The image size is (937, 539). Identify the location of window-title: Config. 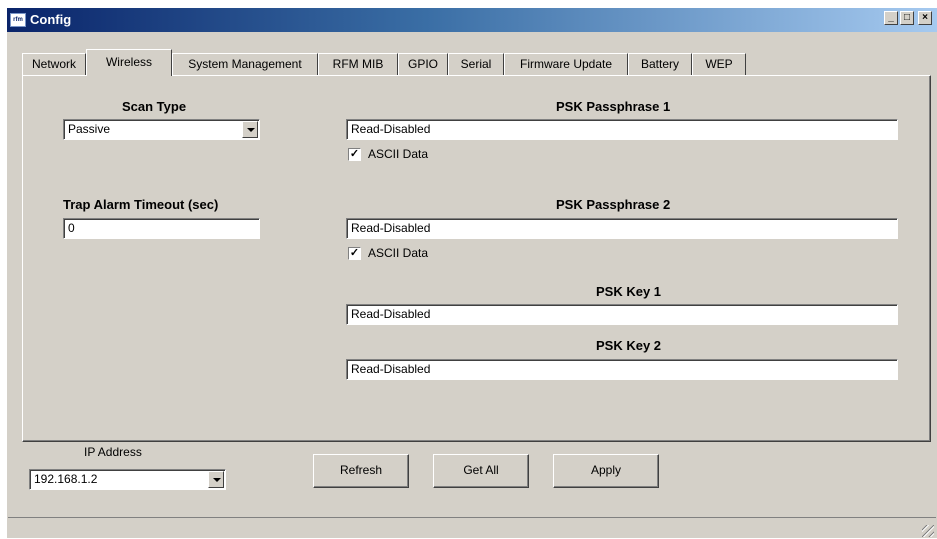
(51, 19).